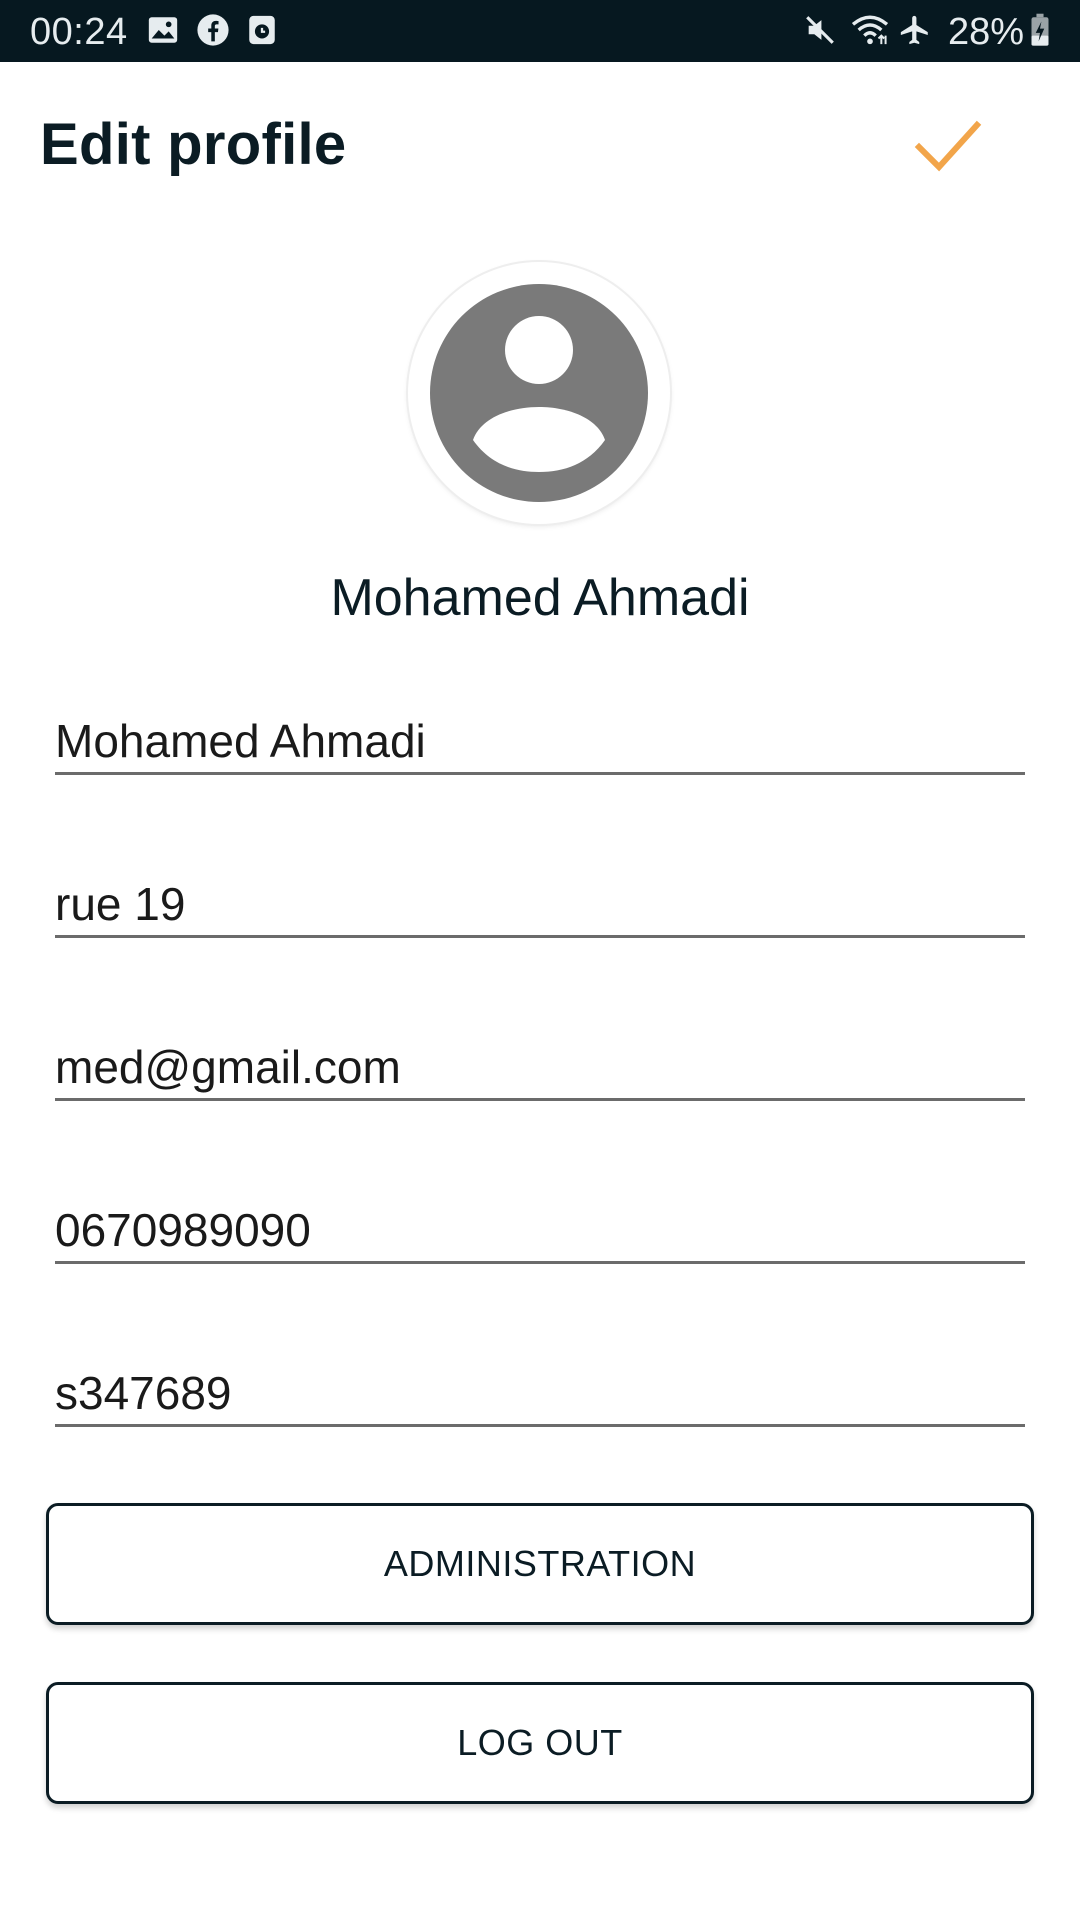  Describe the element at coordinates (163, 30) in the screenshot. I see `image-icon` at that location.